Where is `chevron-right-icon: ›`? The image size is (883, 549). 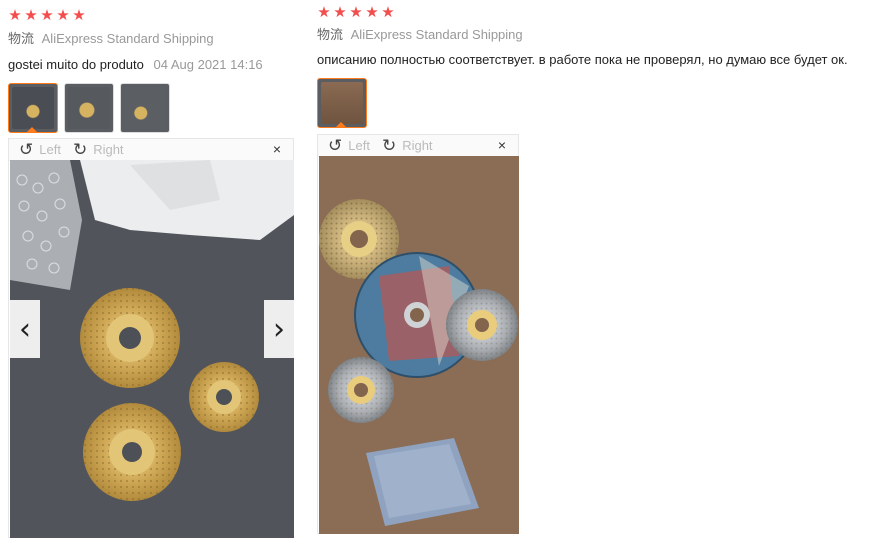 chevron-right-icon: › is located at coordinates (279, 329).